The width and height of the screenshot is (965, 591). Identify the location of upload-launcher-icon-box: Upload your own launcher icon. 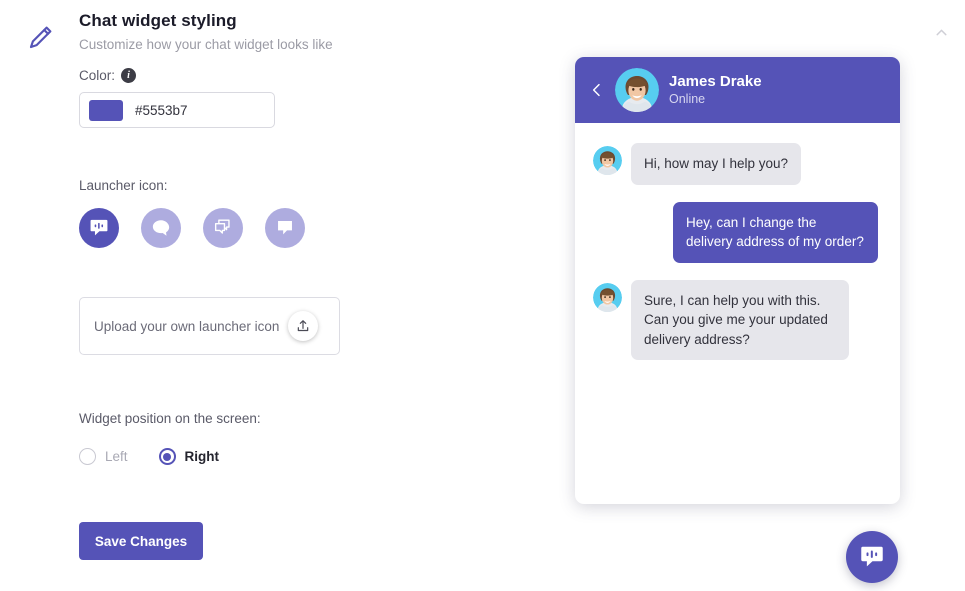
(209, 326).